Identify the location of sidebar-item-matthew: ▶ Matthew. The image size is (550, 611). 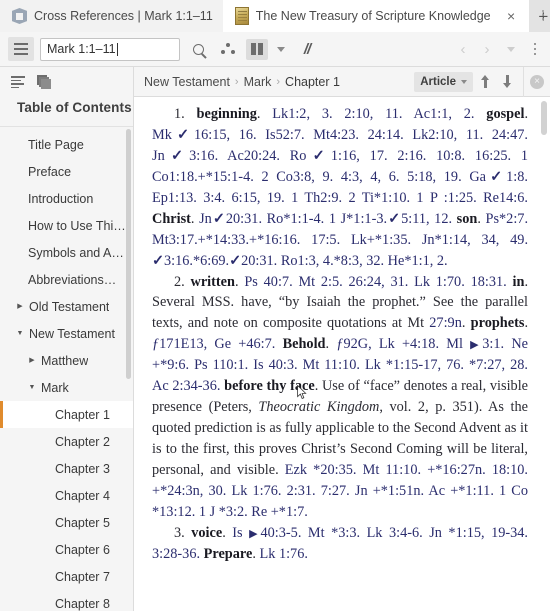
(66, 360).